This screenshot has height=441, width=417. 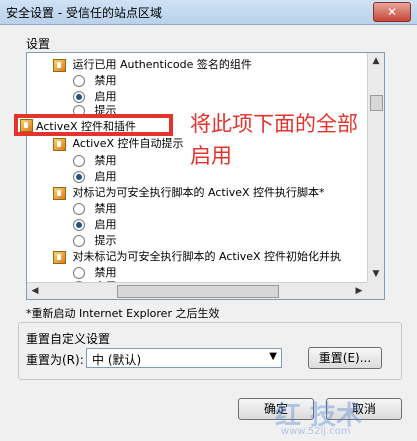 I want to click on option-authenticode: 运行已用 Authenticode 签名的组件, so click(x=152, y=65).